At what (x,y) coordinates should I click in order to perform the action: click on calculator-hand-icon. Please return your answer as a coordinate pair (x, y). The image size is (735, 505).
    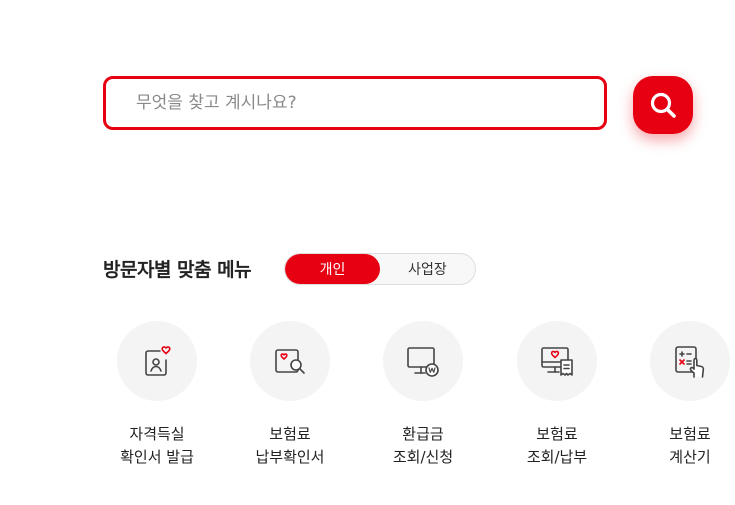
    Looking at the image, I should click on (690, 362).